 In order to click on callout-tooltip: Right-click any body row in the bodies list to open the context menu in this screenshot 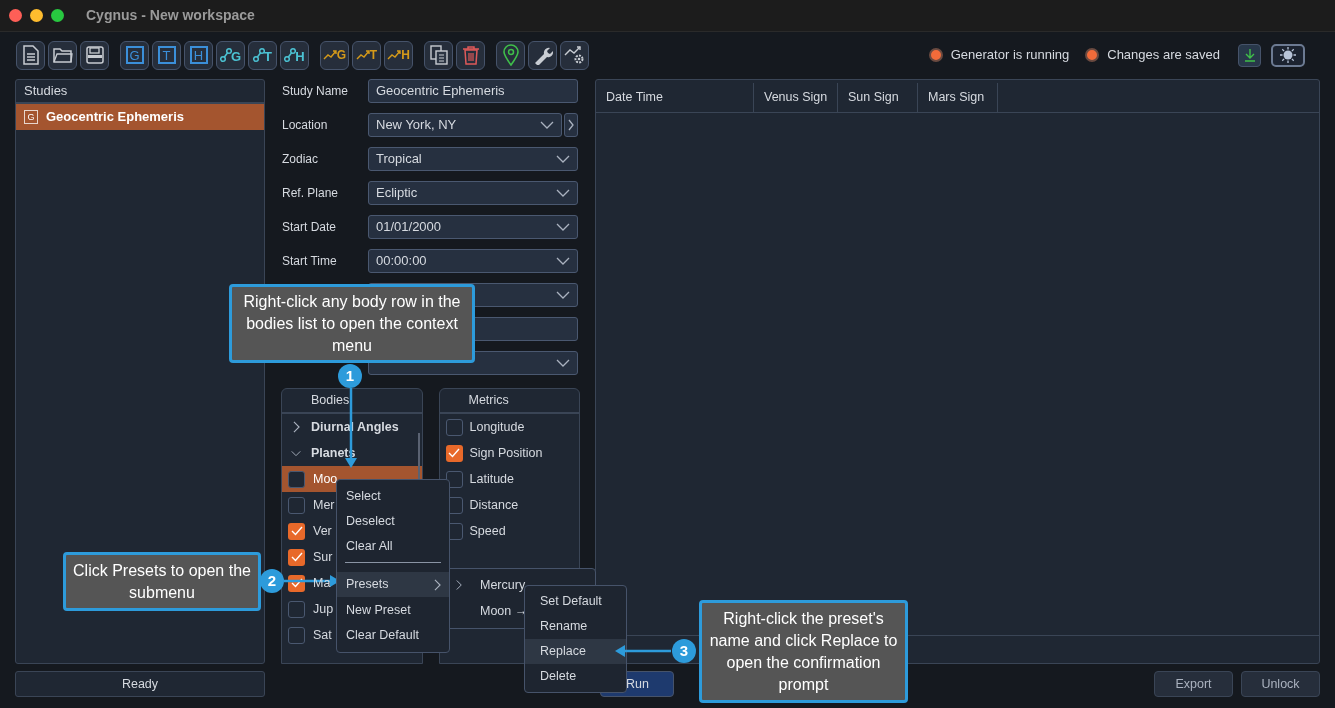, I will do `click(352, 323)`.